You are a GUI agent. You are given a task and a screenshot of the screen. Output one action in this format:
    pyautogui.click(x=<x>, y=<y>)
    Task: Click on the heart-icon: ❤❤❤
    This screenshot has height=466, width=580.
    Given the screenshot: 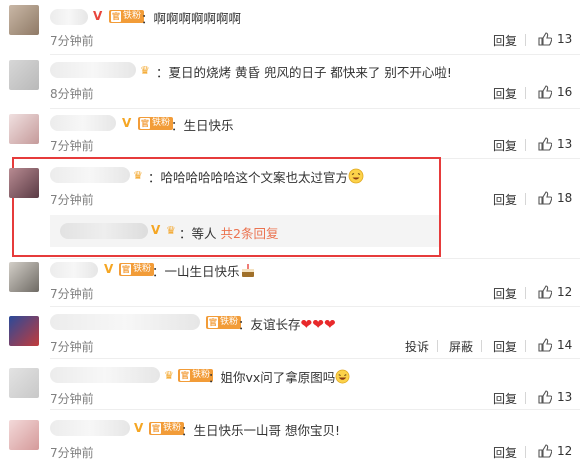 What is the action you would take?
    pyautogui.click(x=318, y=325)
    